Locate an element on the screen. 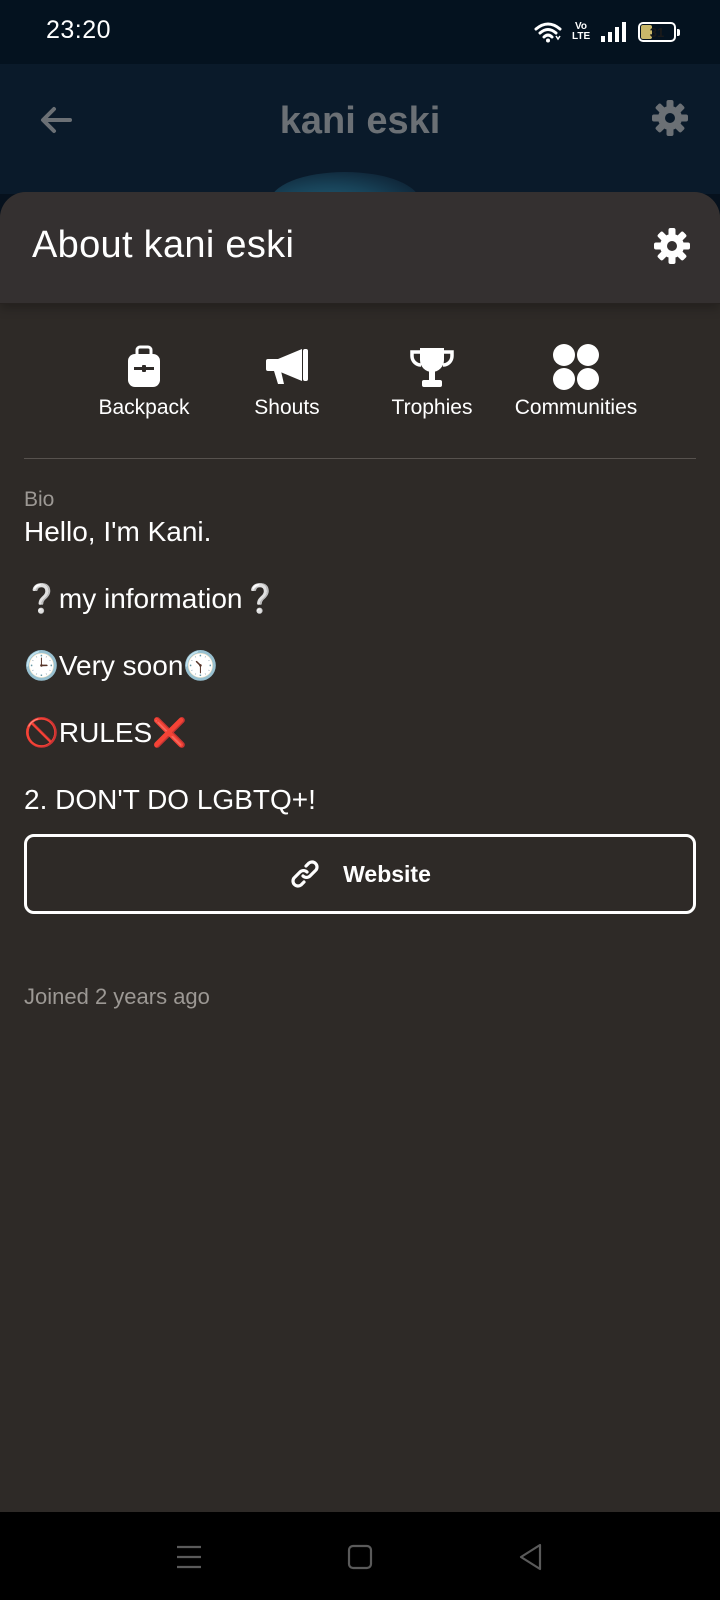  status-time: 23:20 is located at coordinates (79, 30).